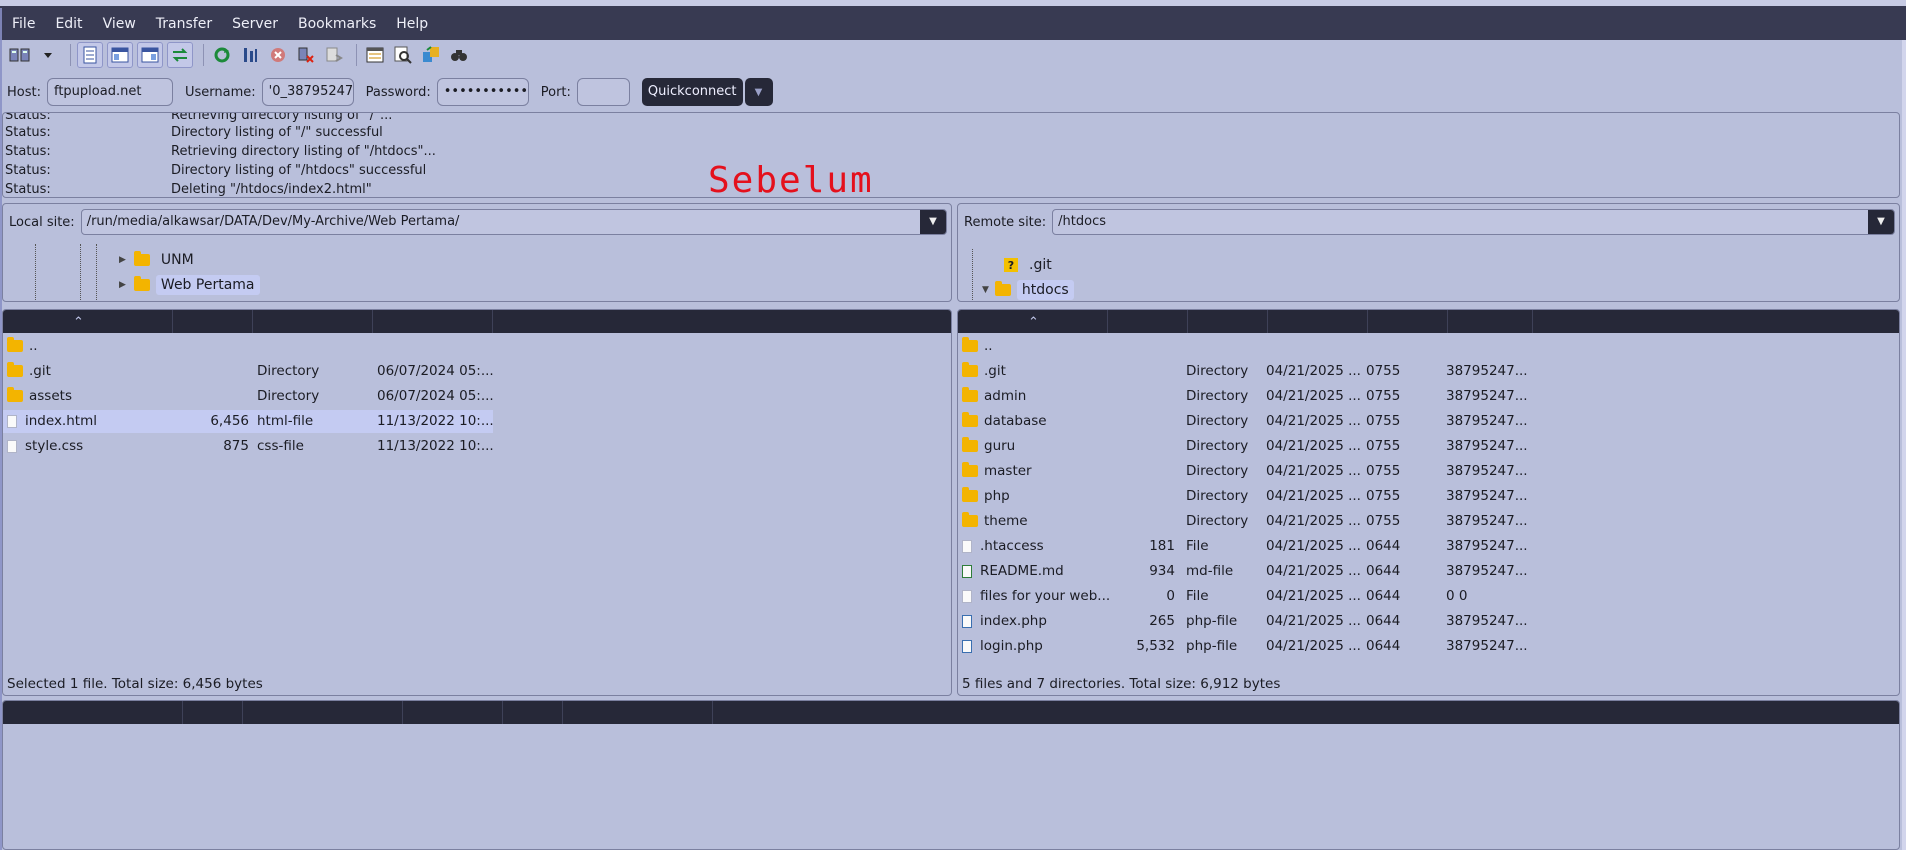  Describe the element at coordinates (953, 55) in the screenshot. I see `toolbar` at that location.